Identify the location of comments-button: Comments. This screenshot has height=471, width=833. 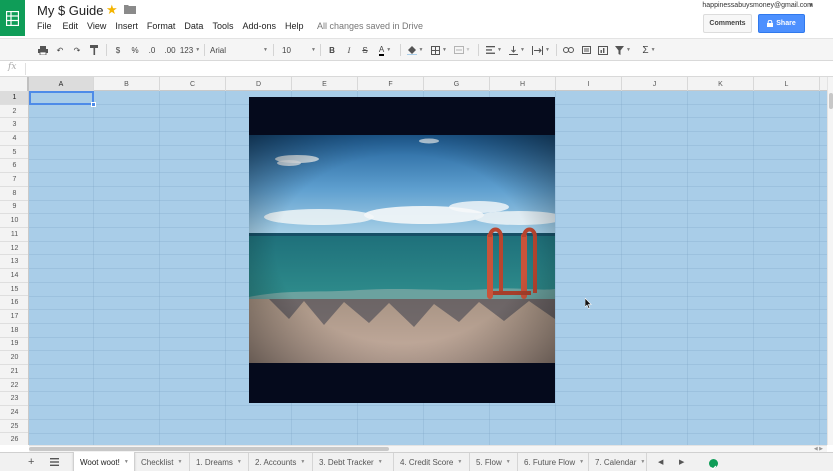
(727, 23).